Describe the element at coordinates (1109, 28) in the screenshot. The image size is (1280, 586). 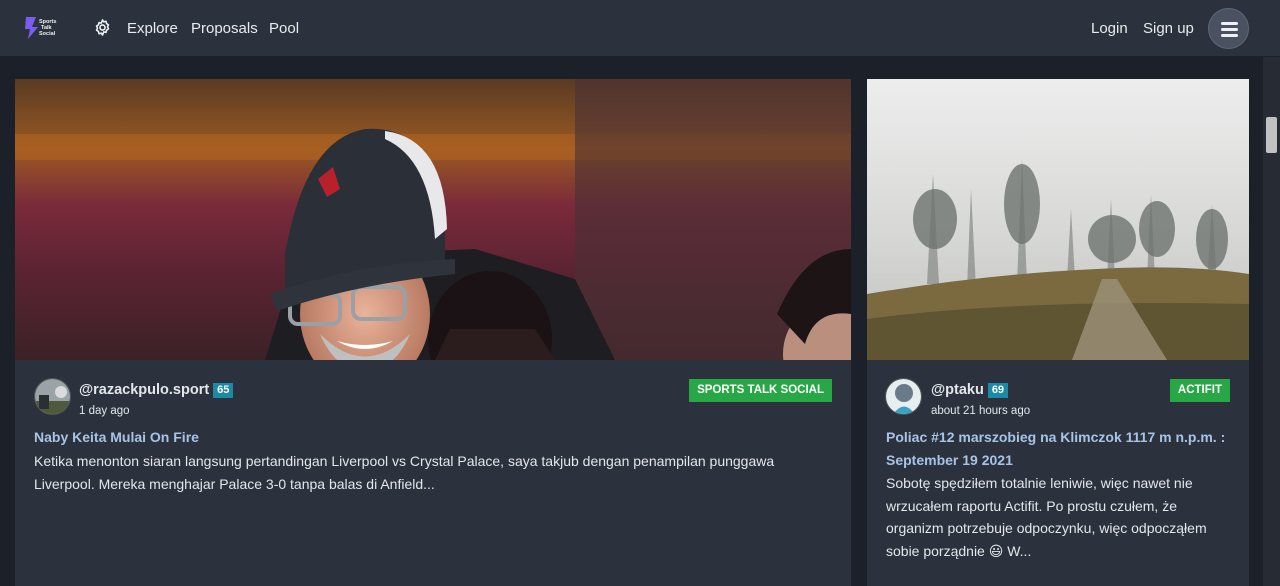
I see `login-link: Login` at that location.